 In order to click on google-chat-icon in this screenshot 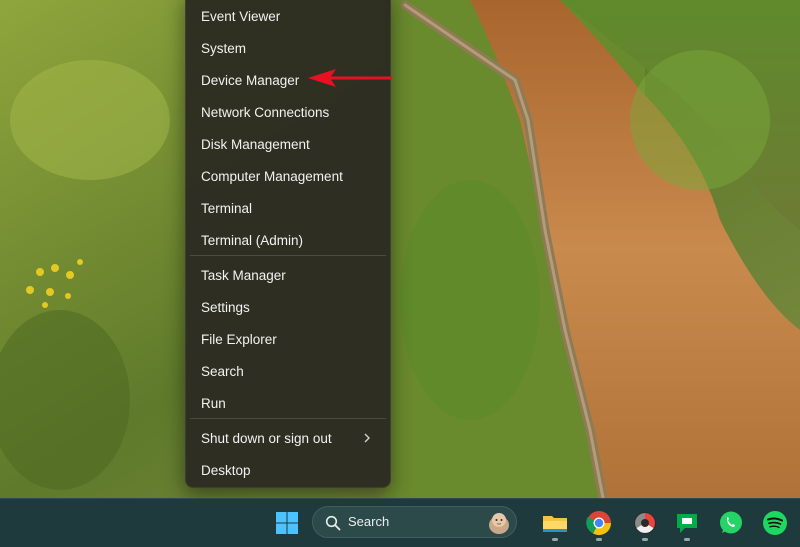, I will do `click(687, 523)`.